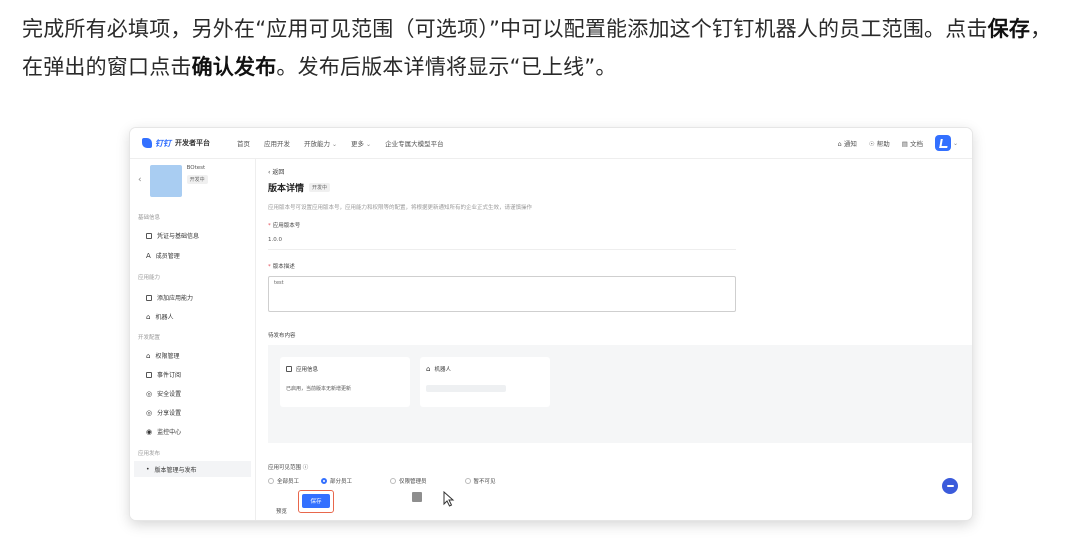 The height and width of the screenshot is (540, 1080). What do you see at coordinates (197, 174) in the screenshot?
I see `app-meta: BOtest 开发中` at bounding box center [197, 174].